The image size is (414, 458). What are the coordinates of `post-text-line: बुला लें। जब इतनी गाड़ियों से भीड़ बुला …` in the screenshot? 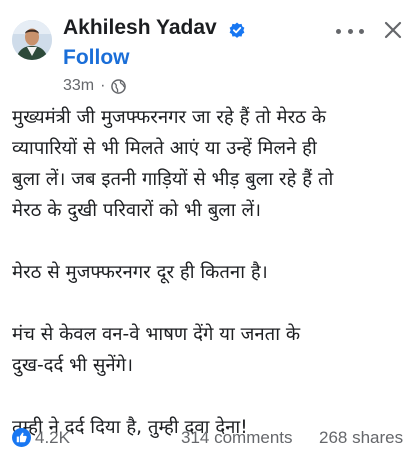 It's located at (173, 179).